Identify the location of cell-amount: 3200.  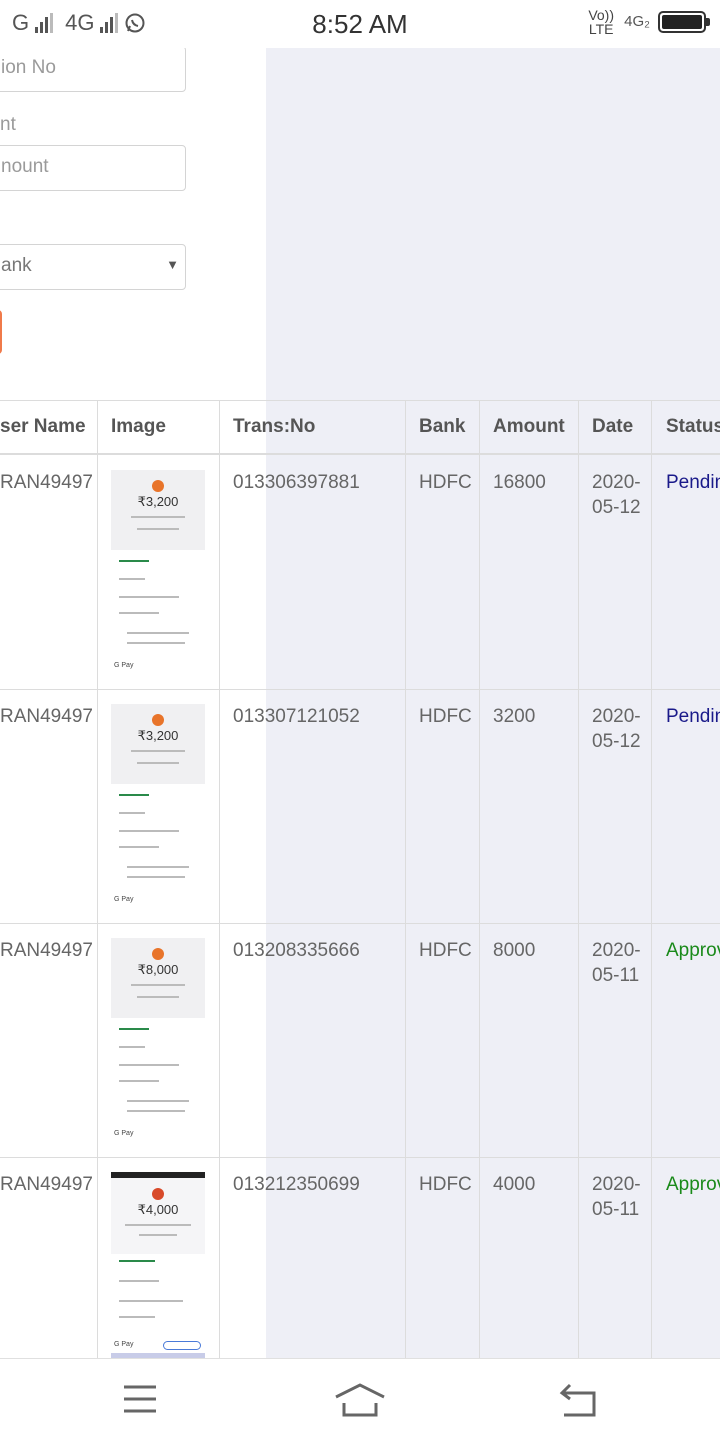
(514, 716).